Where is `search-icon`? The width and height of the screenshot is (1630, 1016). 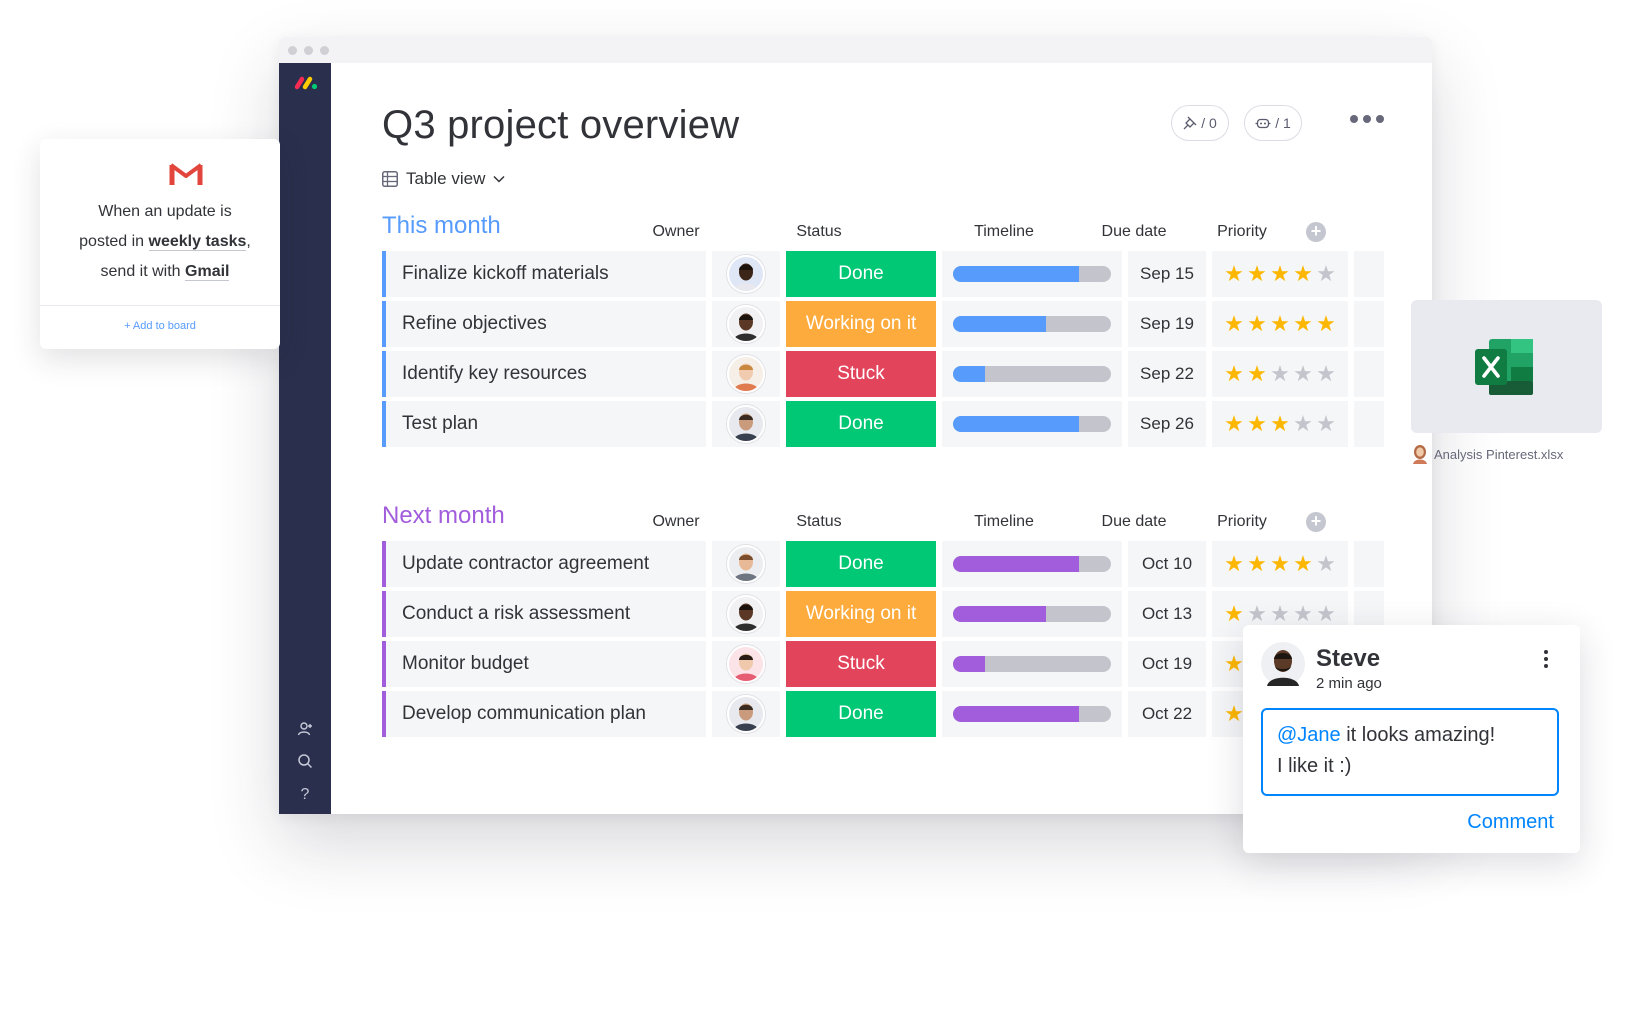 search-icon is located at coordinates (305, 763).